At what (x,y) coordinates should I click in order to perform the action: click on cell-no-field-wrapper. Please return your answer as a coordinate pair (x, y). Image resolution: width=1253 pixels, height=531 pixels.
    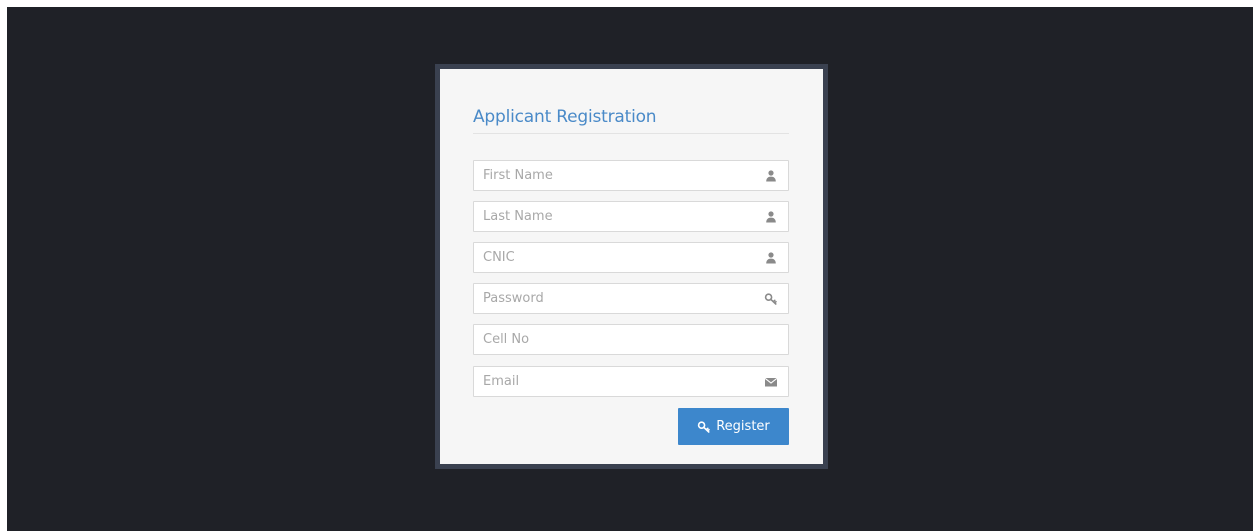
    Looking at the image, I should click on (631, 339).